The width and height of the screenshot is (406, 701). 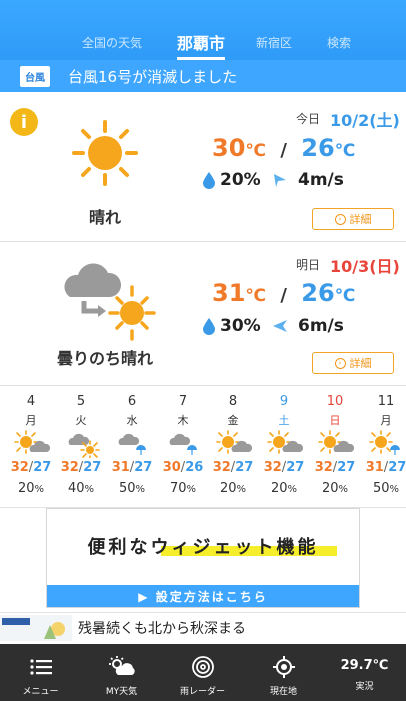 I want to click on nav-current-location-label: 現在地, so click(x=283, y=692).